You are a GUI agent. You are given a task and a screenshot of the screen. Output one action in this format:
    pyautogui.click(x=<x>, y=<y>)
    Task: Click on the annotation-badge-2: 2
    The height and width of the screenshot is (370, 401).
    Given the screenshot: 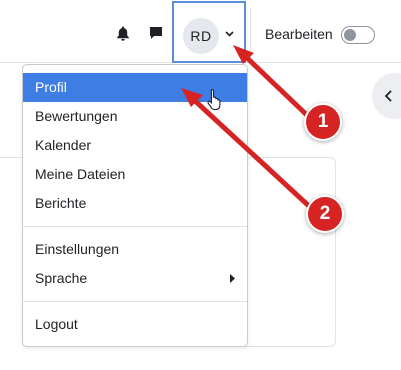 What is the action you would take?
    pyautogui.click(x=325, y=214)
    